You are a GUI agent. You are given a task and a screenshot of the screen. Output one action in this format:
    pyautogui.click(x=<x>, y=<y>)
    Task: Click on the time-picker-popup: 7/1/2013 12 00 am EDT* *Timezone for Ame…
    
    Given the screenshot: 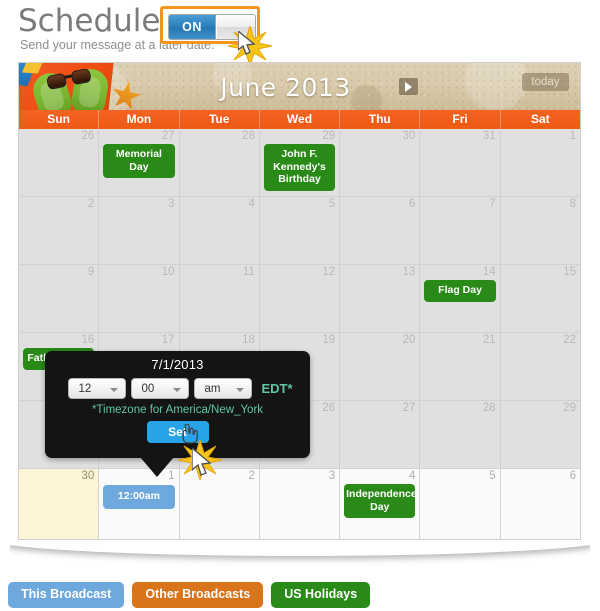 What is the action you would take?
    pyautogui.click(x=177, y=414)
    